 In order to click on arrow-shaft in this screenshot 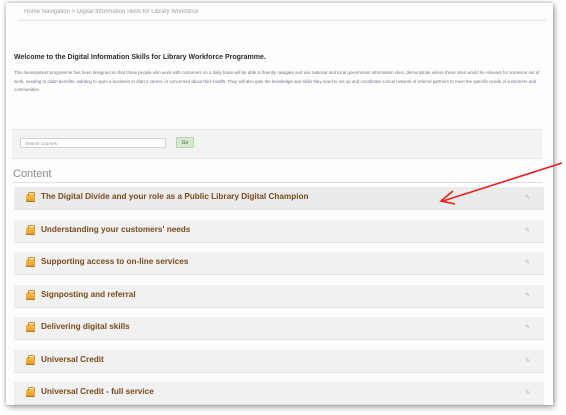, I will do `click(502, 182)`.